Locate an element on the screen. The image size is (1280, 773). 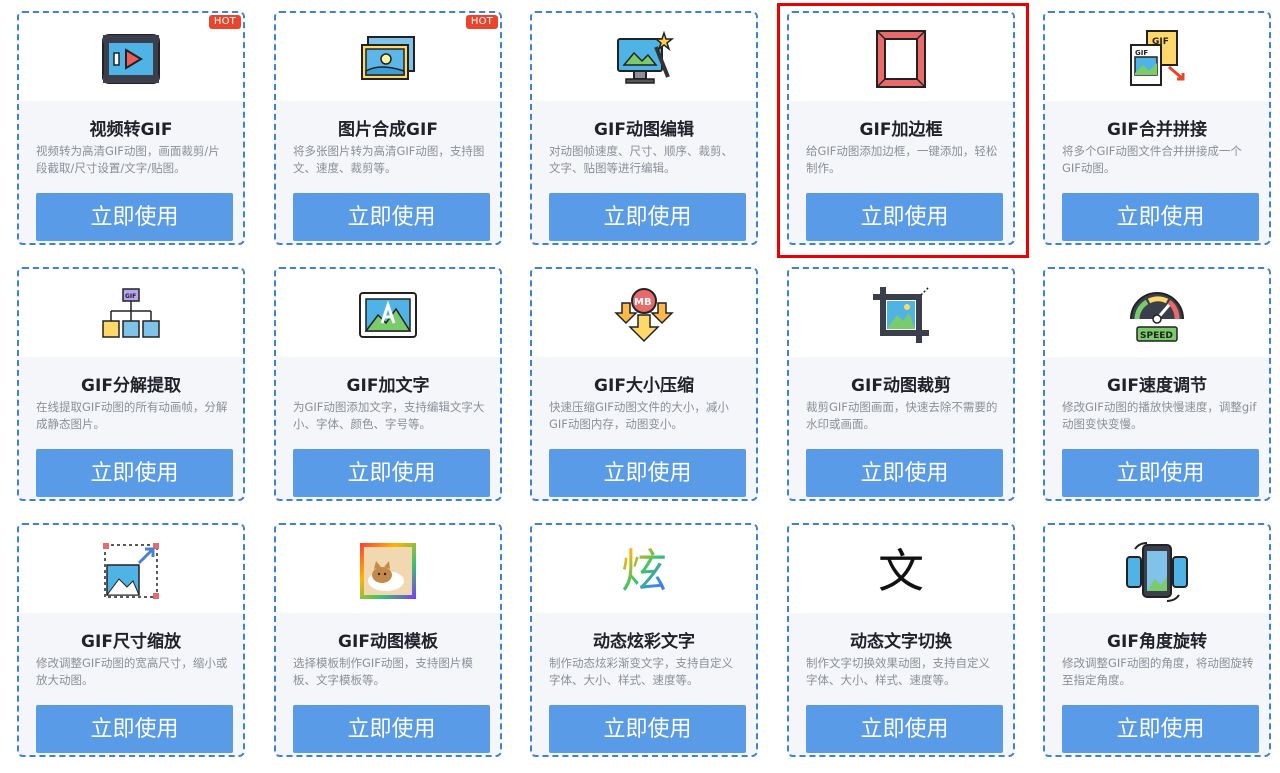
card-description: 在线提取GIF动图的所有动画帧，分解成静态图片。 is located at coordinates (132, 415).